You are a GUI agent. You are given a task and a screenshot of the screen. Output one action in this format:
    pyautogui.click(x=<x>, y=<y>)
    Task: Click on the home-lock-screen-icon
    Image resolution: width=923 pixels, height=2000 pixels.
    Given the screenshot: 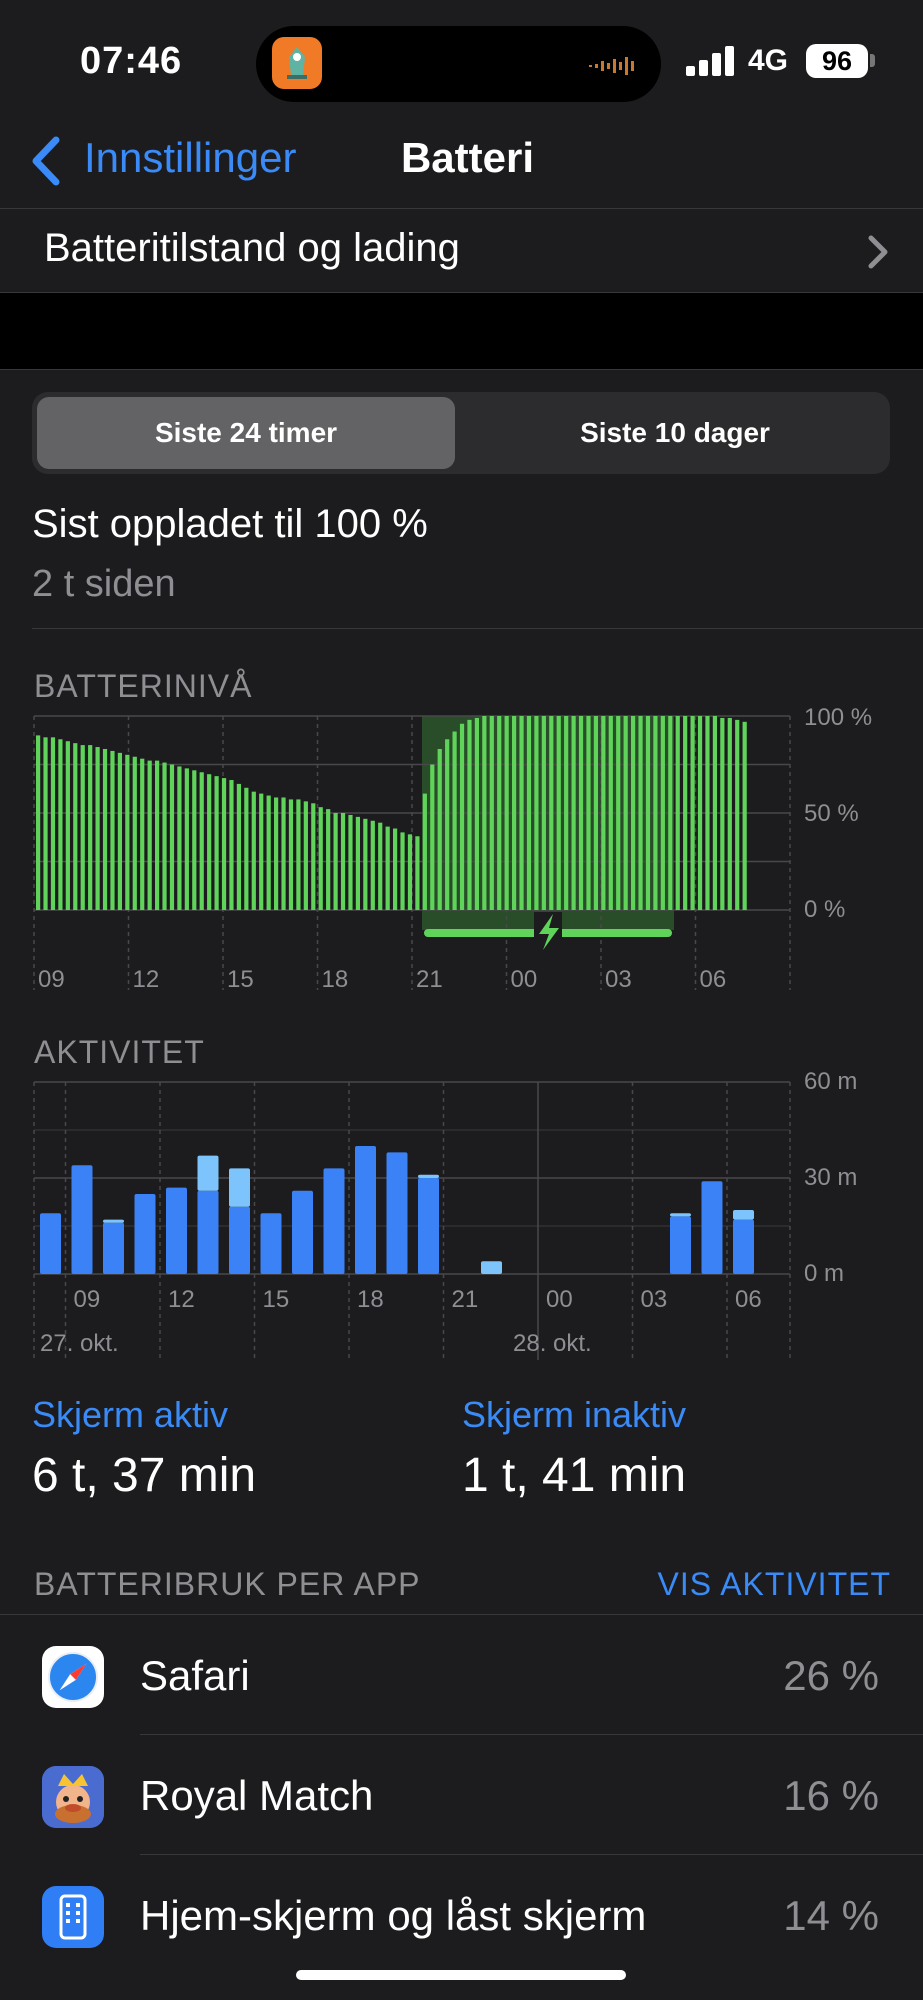 What is the action you would take?
    pyautogui.click(x=73, y=1917)
    